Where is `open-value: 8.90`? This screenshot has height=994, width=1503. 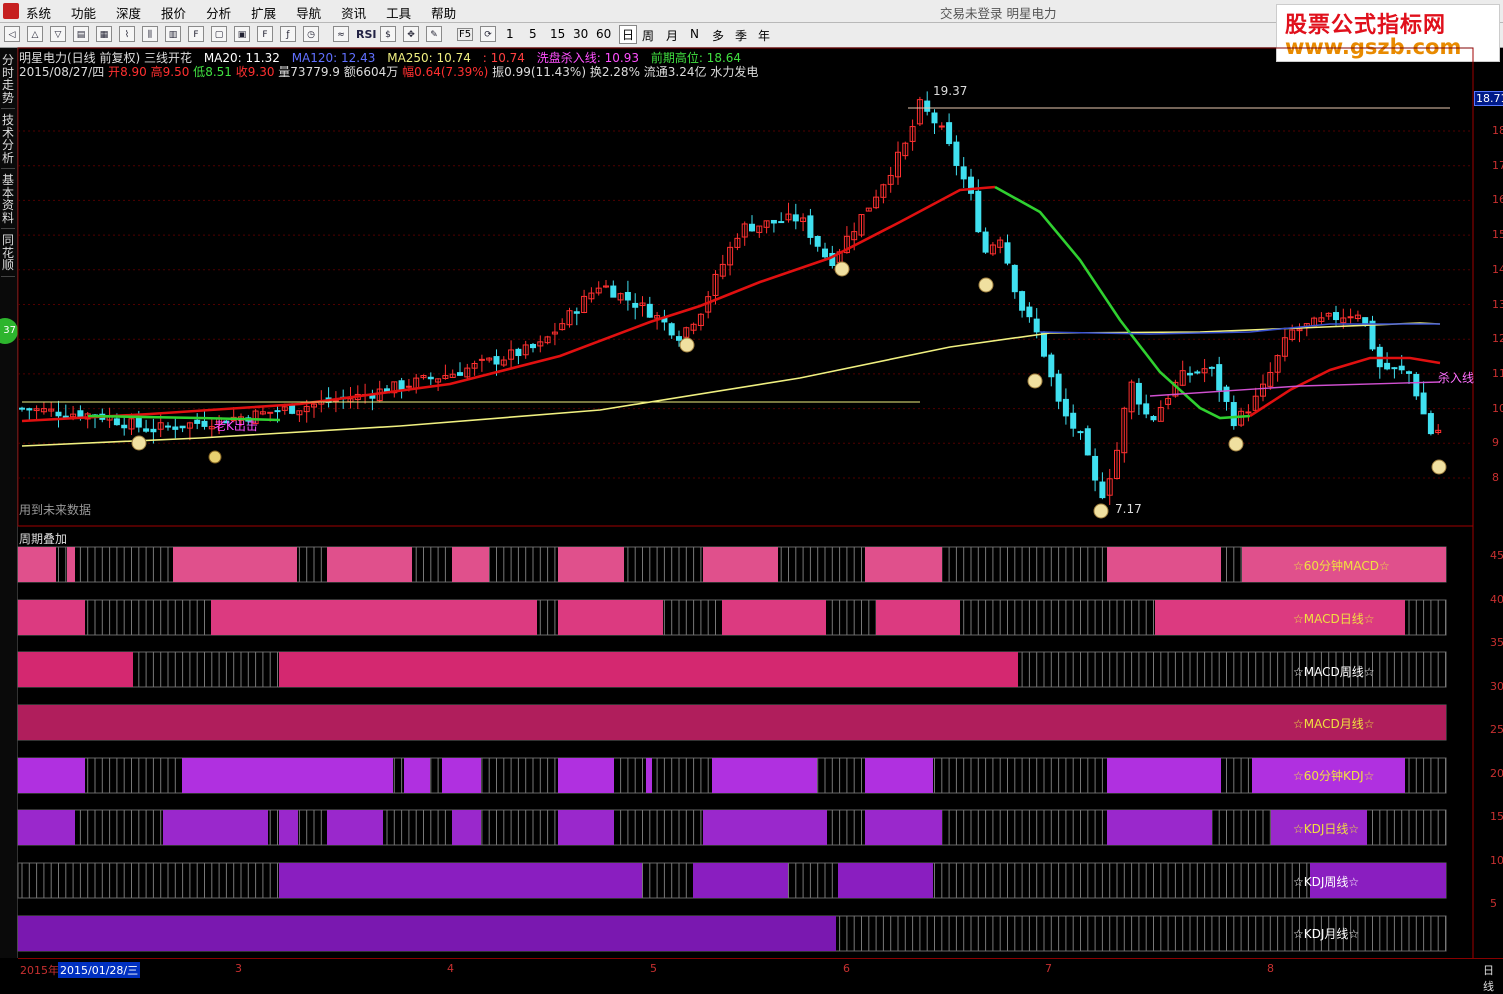 open-value: 8.90 is located at coordinates (133, 72).